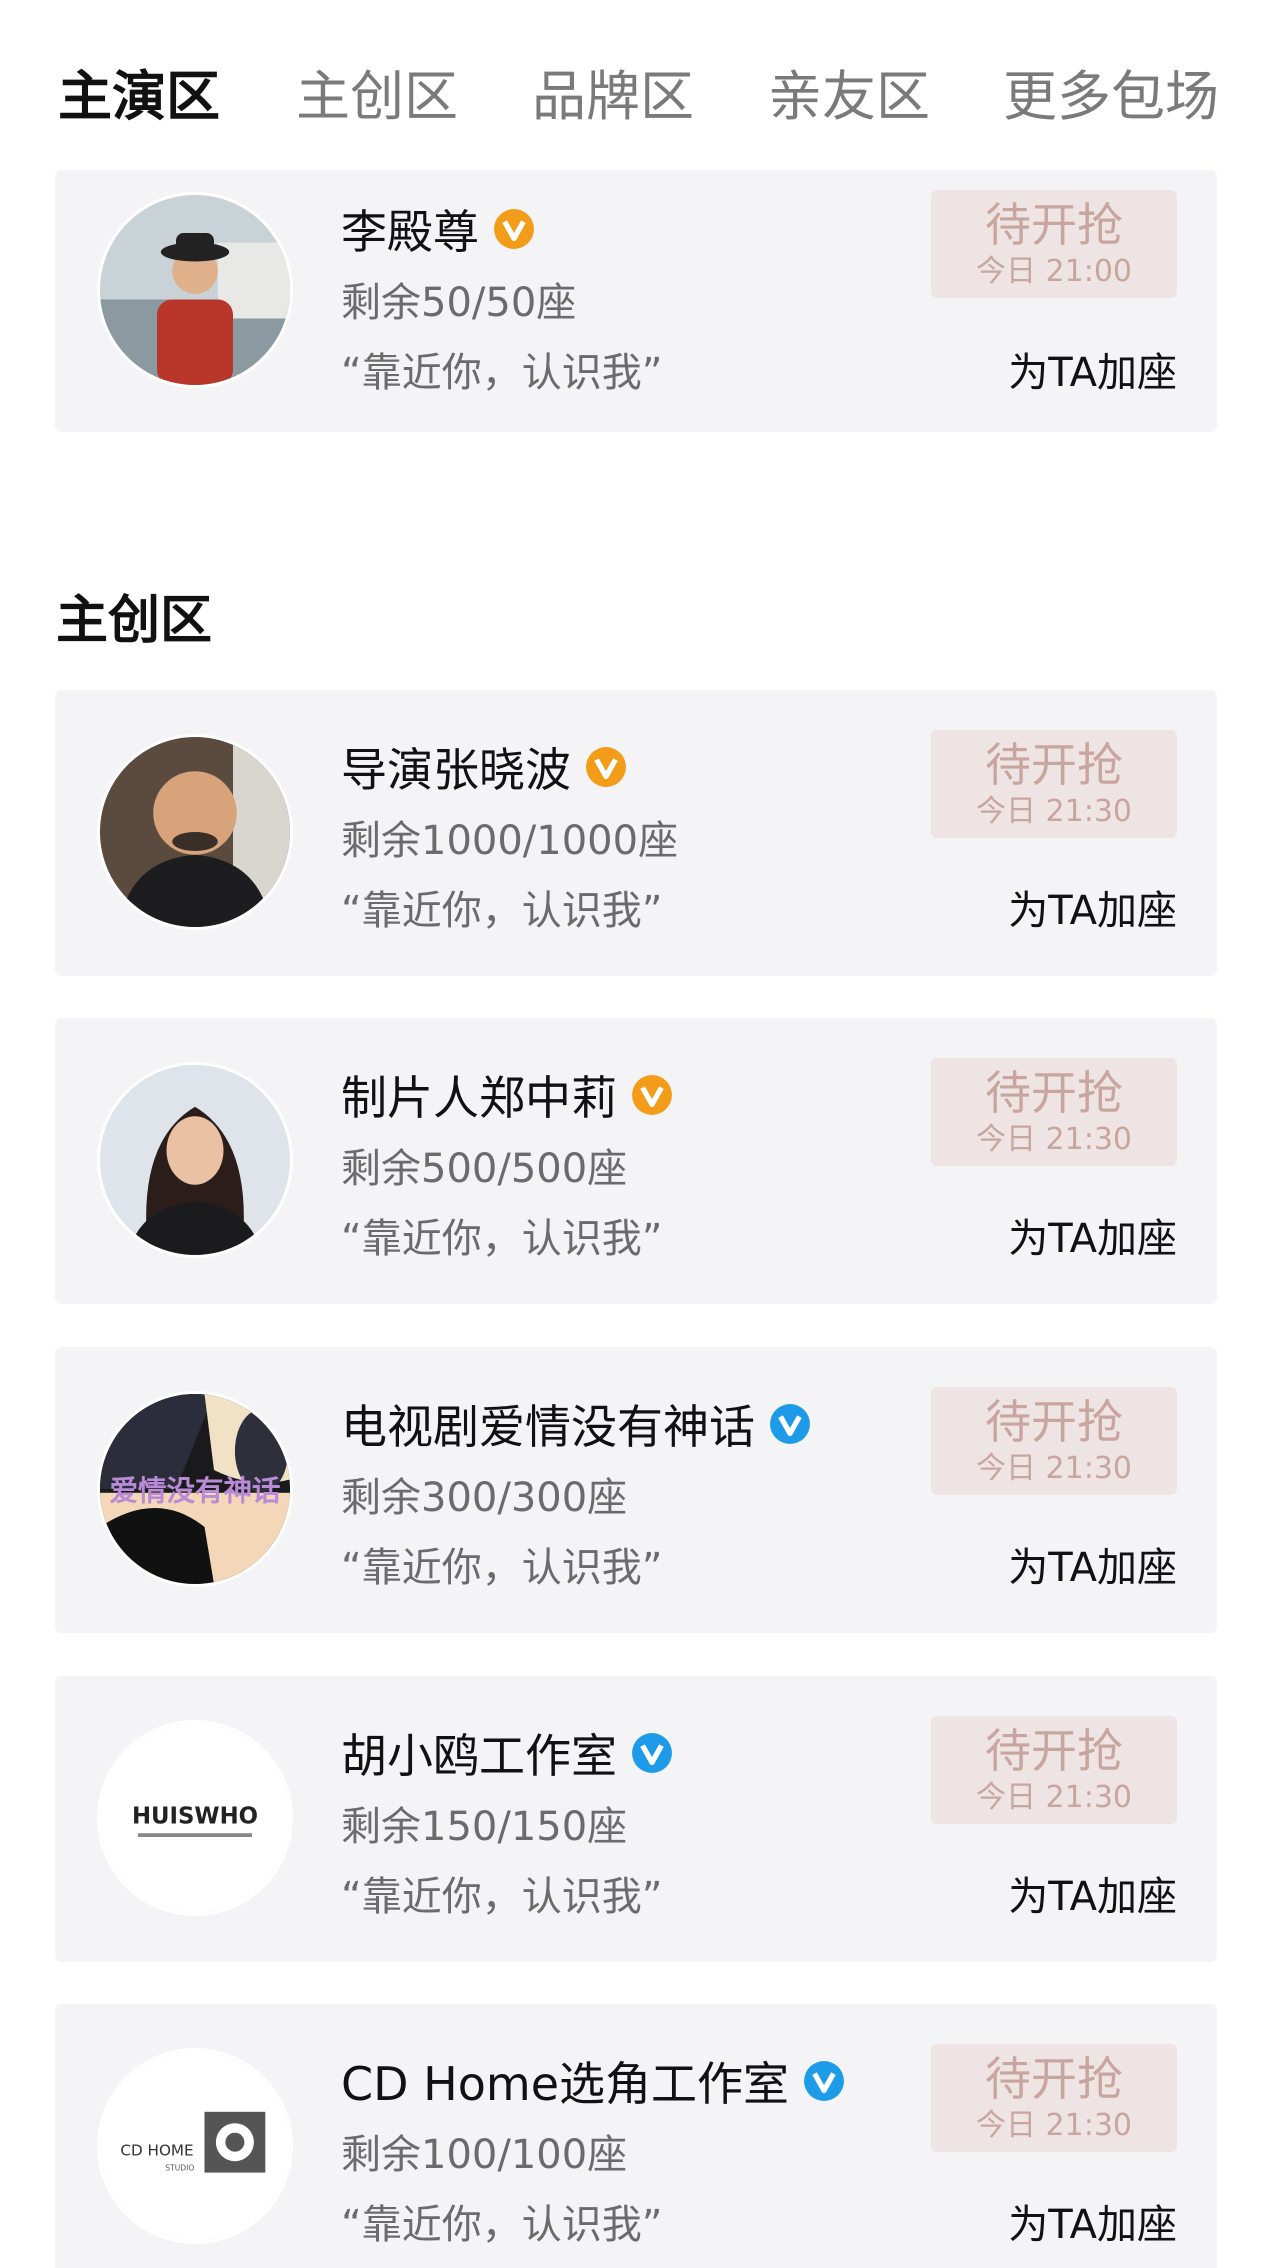 This screenshot has height=2268, width=1284. I want to click on tab-more-bookings: 更多包场, so click(1111, 91).